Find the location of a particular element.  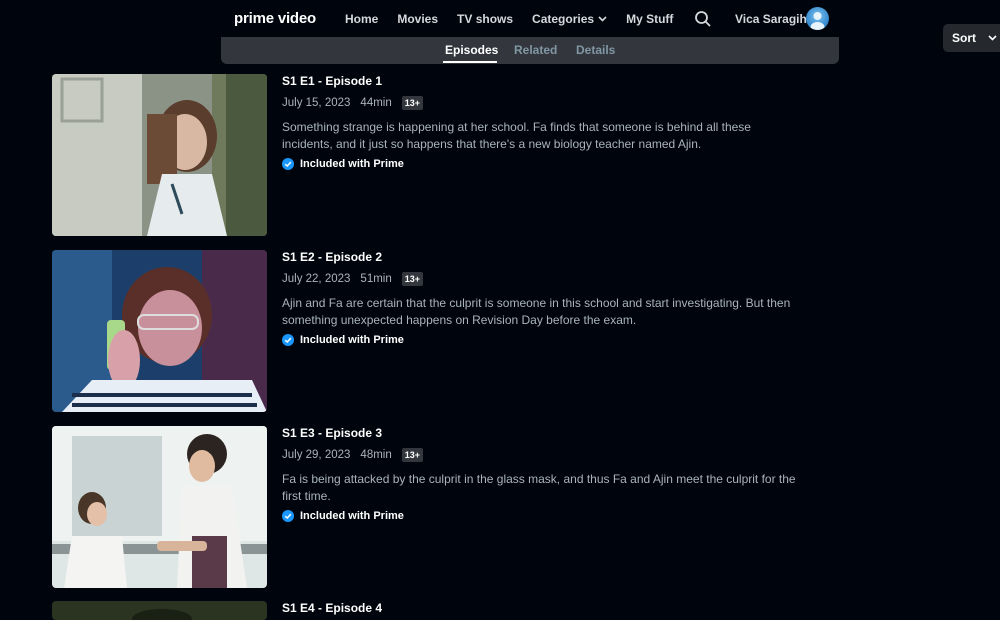

sort-button: Sort is located at coordinates (971, 38).